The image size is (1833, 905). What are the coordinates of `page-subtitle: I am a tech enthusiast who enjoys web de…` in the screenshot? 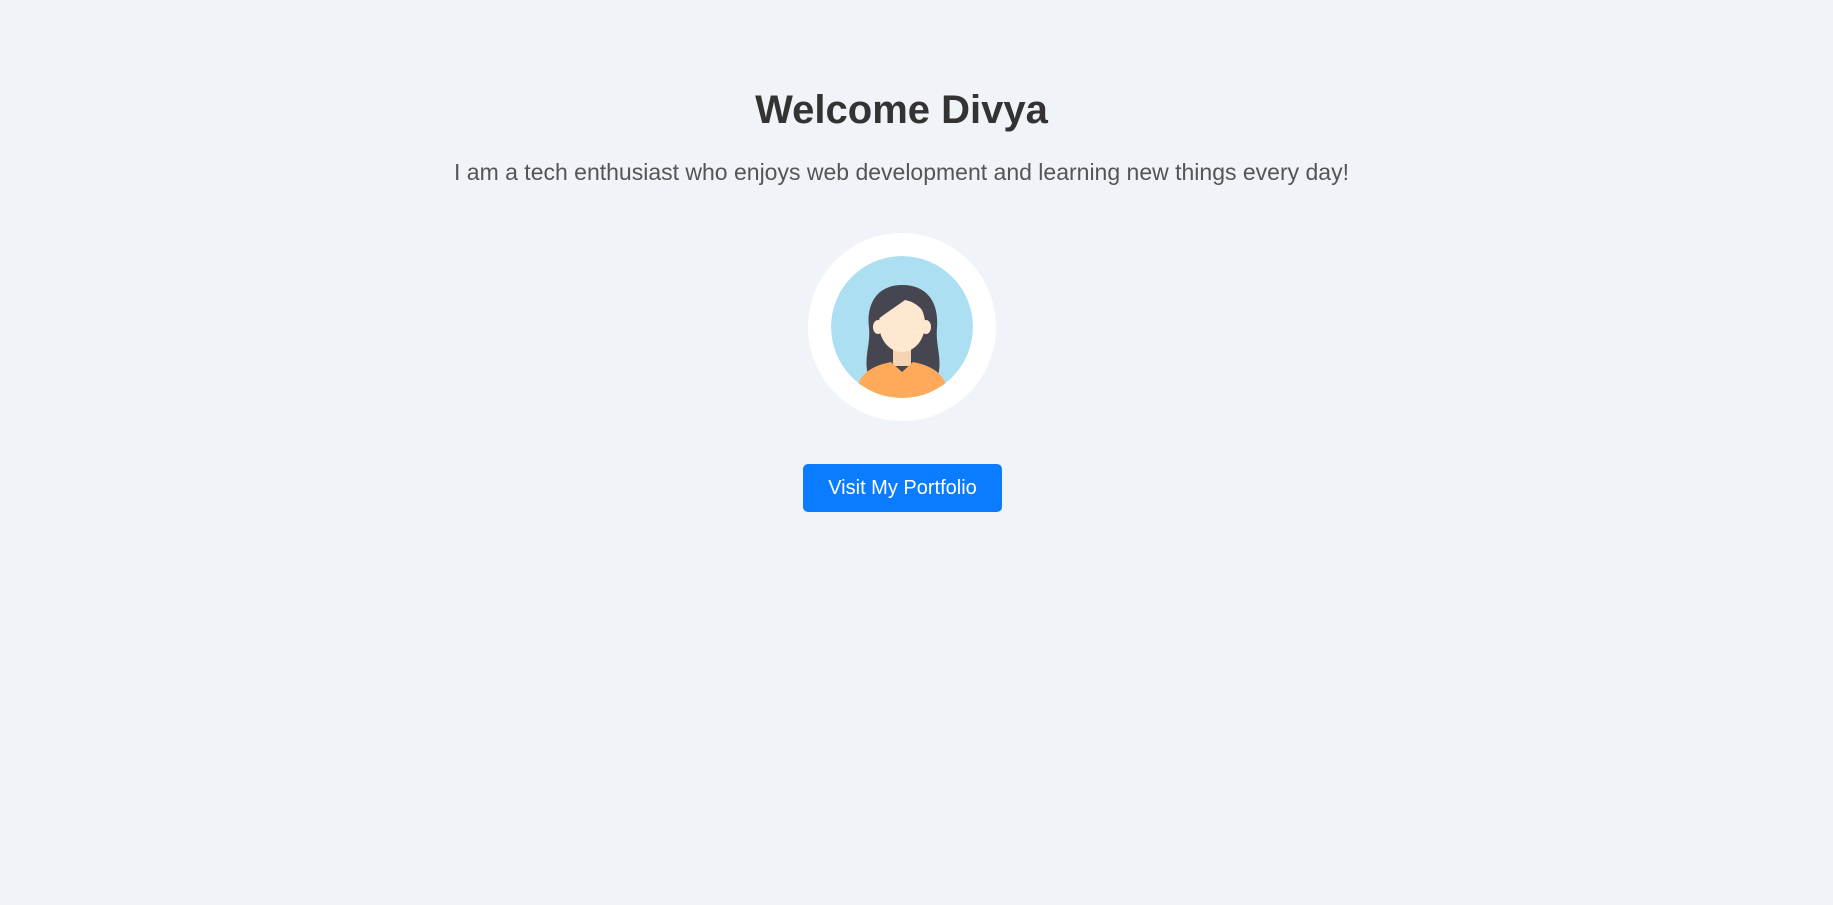 It's located at (901, 172).